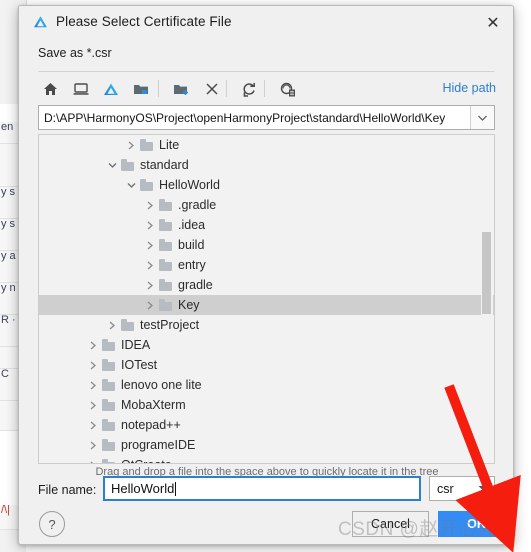  I want to click on close-icon: ✕, so click(493, 23).